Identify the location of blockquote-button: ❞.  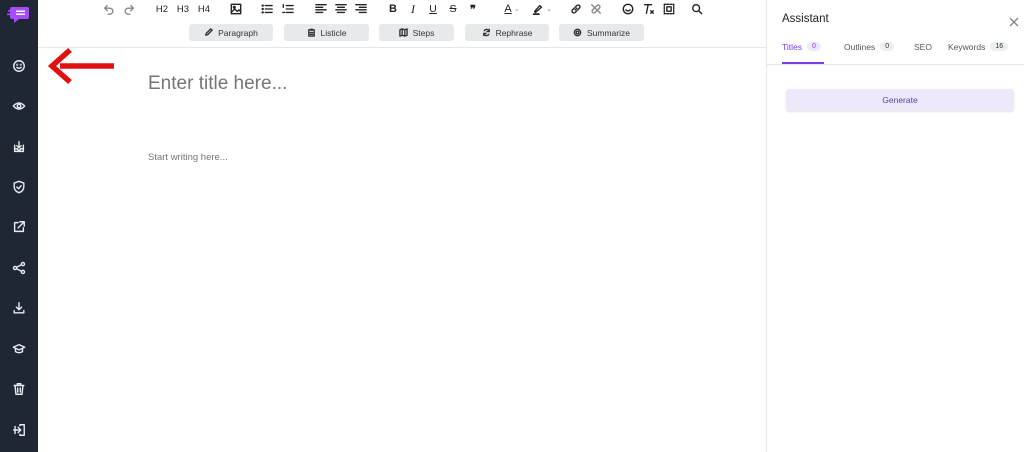
(473, 9).